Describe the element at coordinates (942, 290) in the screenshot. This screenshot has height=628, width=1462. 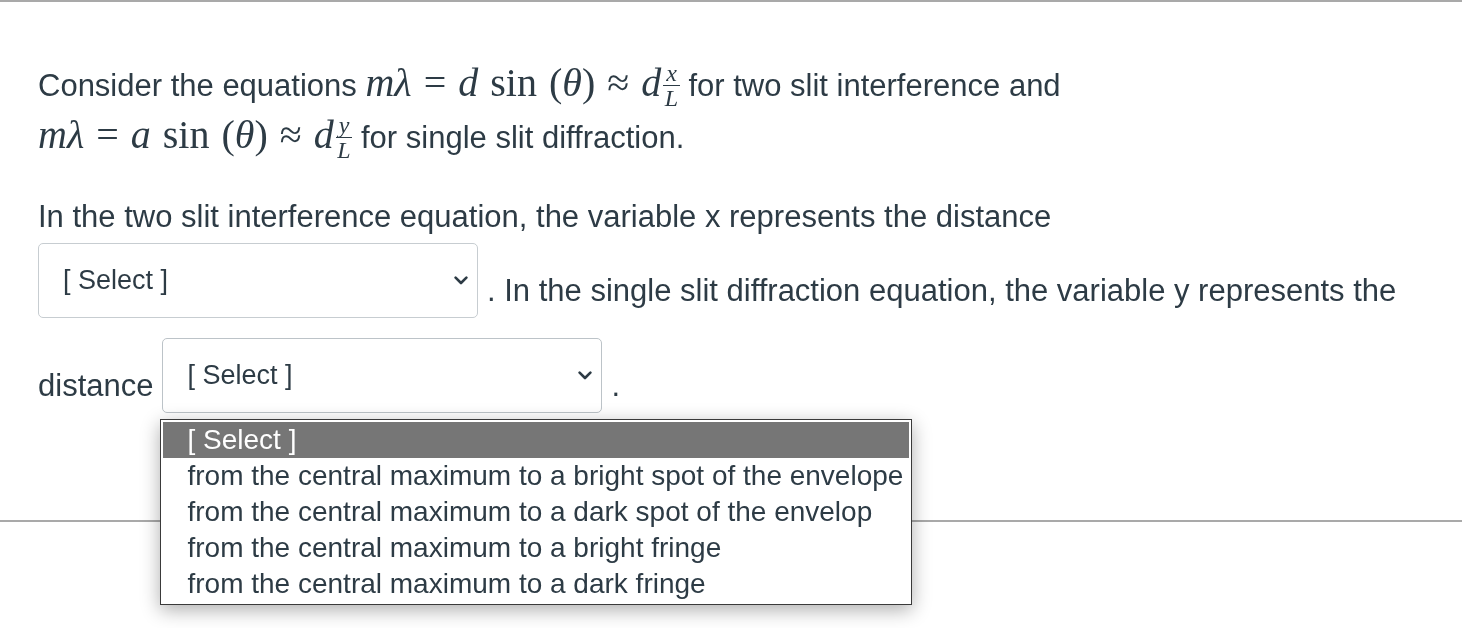
I see `question-text: . In the single slit diffraction equation, the variable y represents the` at that location.